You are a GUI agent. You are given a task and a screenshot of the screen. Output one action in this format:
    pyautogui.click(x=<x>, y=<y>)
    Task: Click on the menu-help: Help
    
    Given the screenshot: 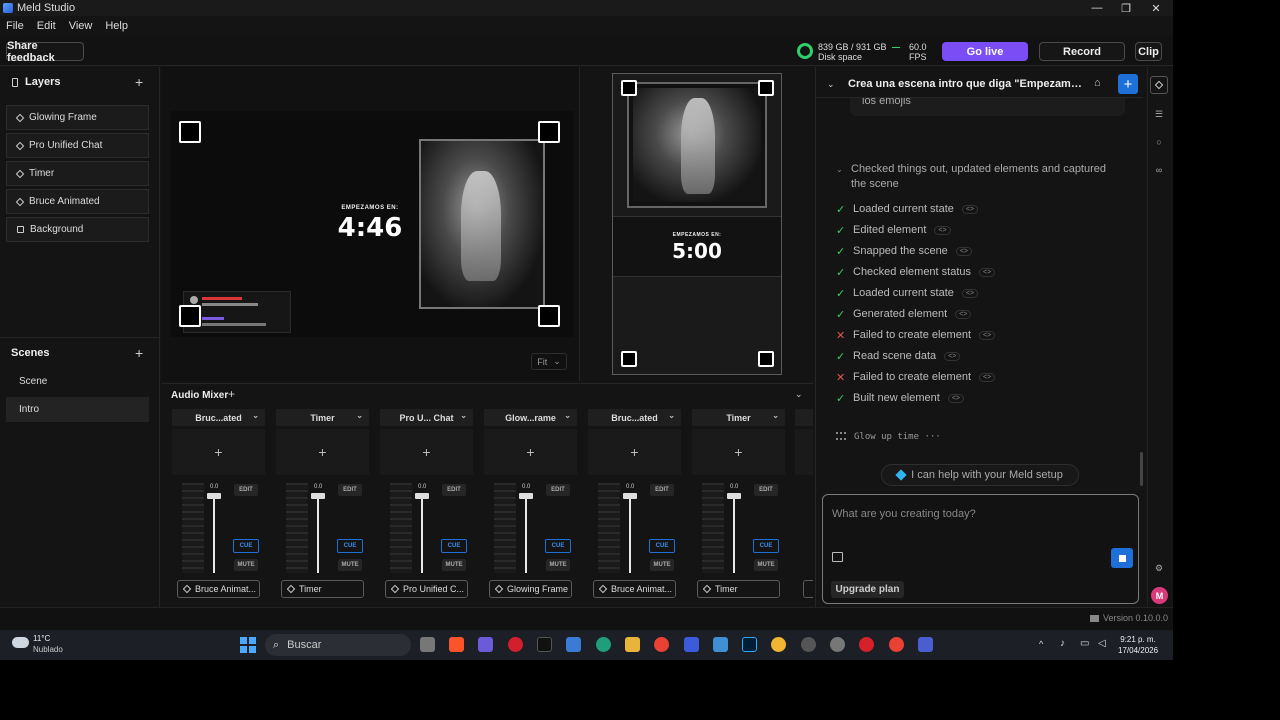 What is the action you would take?
    pyautogui.click(x=116, y=26)
    